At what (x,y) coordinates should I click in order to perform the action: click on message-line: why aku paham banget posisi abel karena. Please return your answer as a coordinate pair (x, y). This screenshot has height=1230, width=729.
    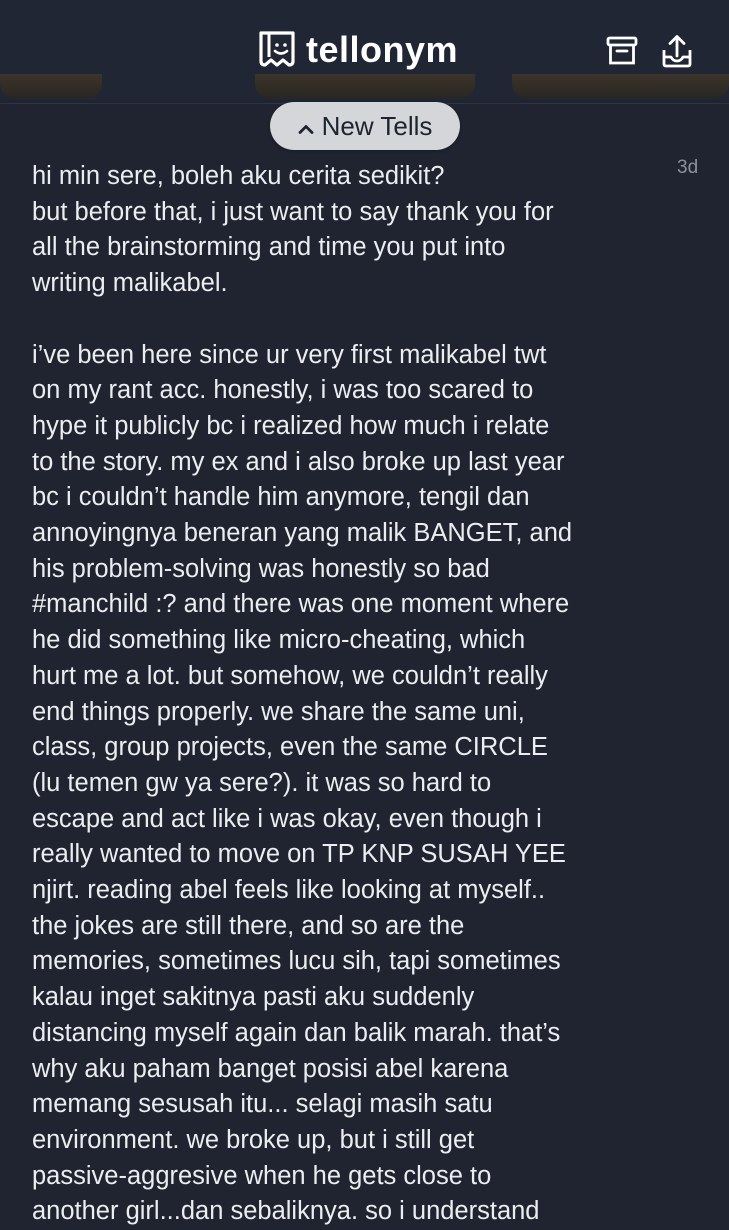
    Looking at the image, I should click on (352, 1070).